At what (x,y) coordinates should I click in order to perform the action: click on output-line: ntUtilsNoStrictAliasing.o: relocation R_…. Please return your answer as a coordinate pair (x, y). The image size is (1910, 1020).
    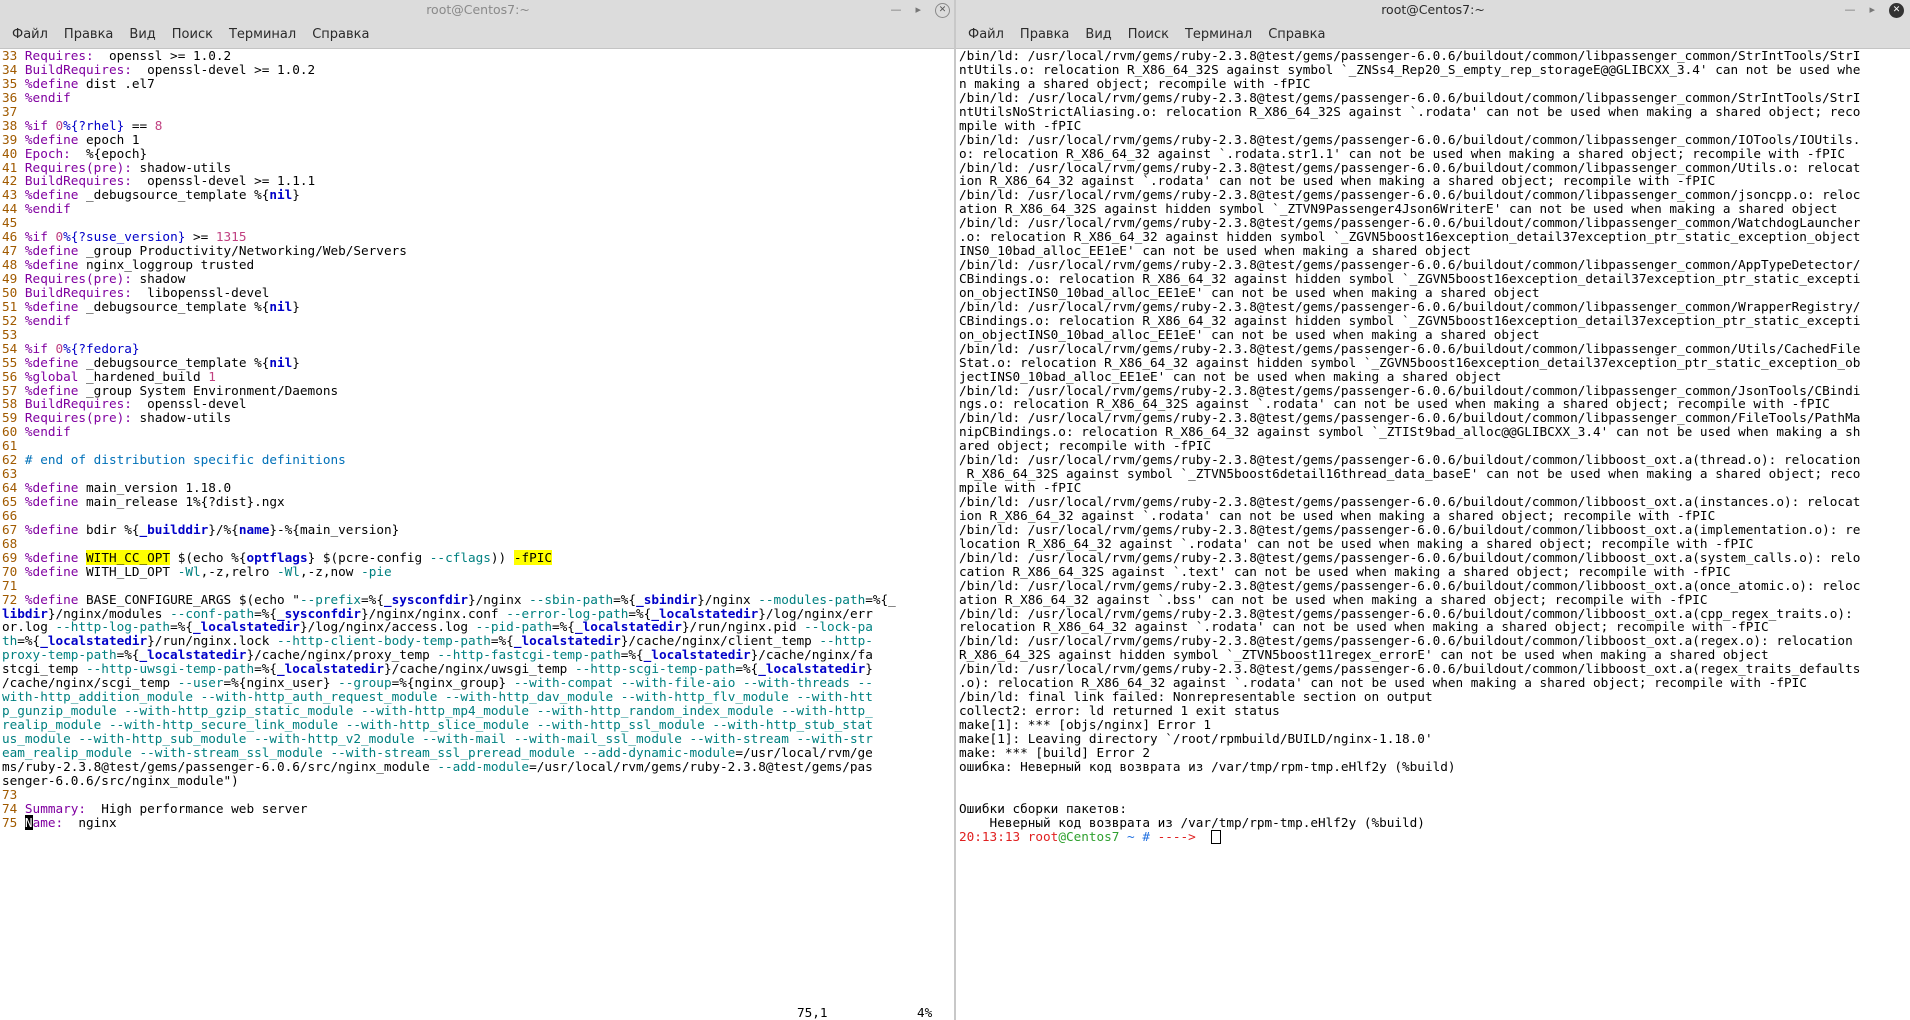
    Looking at the image, I should click on (1410, 111).